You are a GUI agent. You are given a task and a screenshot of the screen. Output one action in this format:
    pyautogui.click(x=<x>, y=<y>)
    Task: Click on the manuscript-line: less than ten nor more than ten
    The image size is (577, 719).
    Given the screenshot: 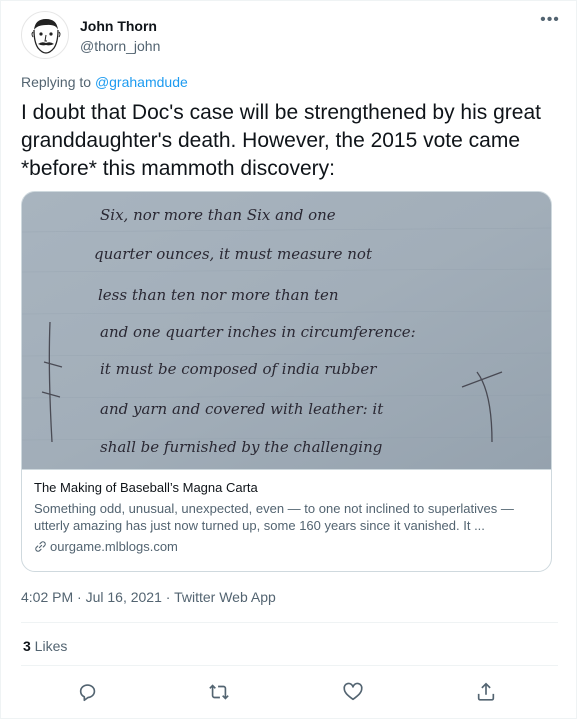 What is the action you would take?
    pyautogui.click(x=218, y=295)
    